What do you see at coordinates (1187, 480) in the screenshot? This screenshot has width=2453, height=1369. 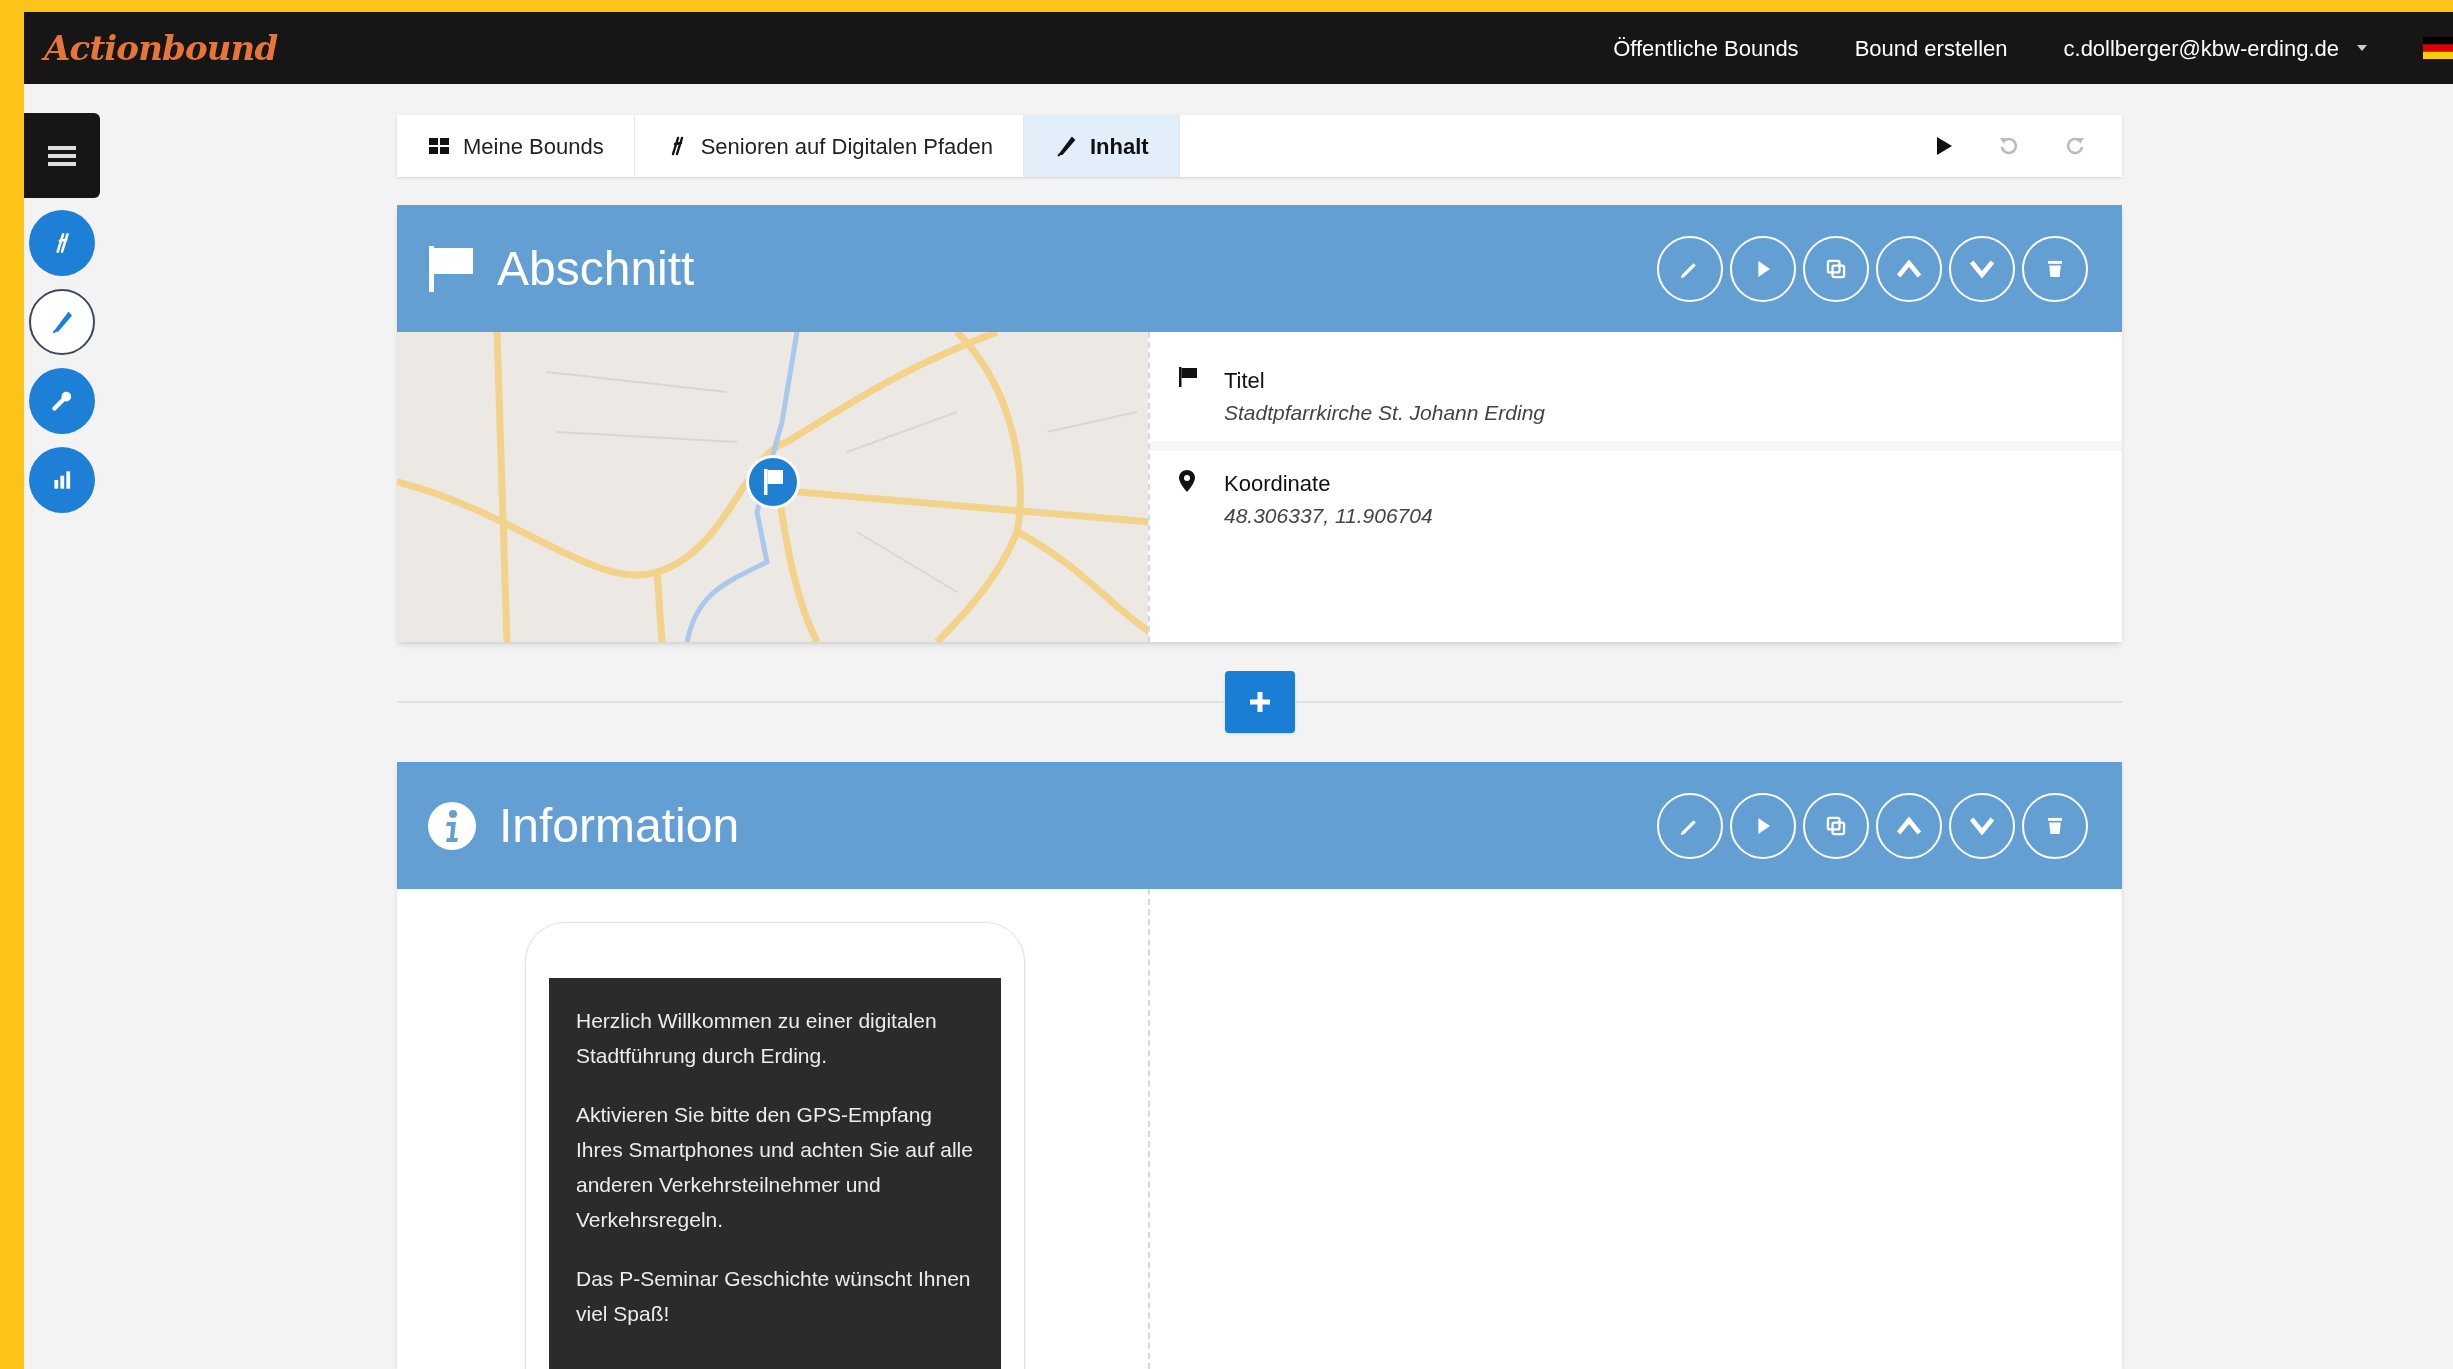 I see `map-pin-icon` at bounding box center [1187, 480].